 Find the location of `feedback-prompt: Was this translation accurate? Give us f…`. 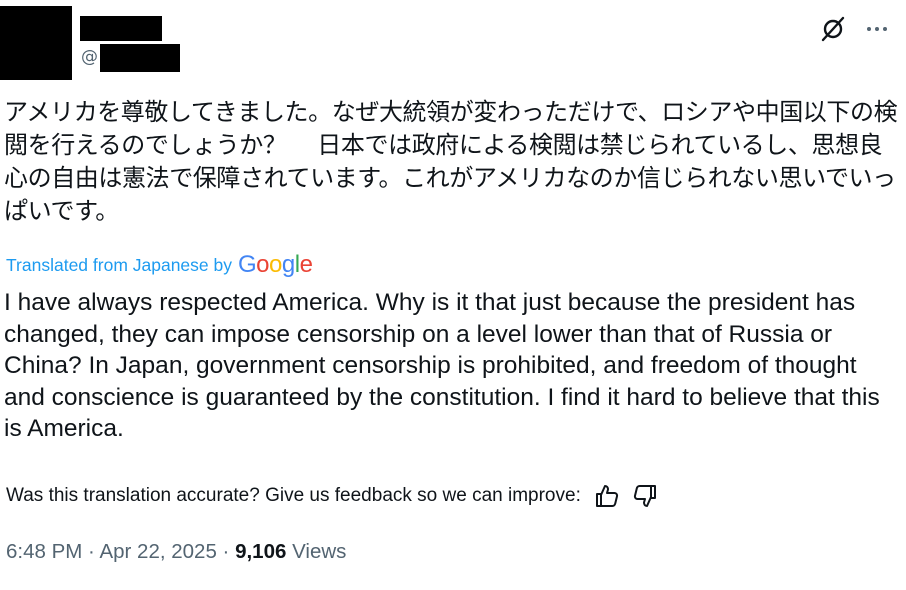

feedback-prompt: Was this translation accurate? Give us f… is located at coordinates (293, 495).